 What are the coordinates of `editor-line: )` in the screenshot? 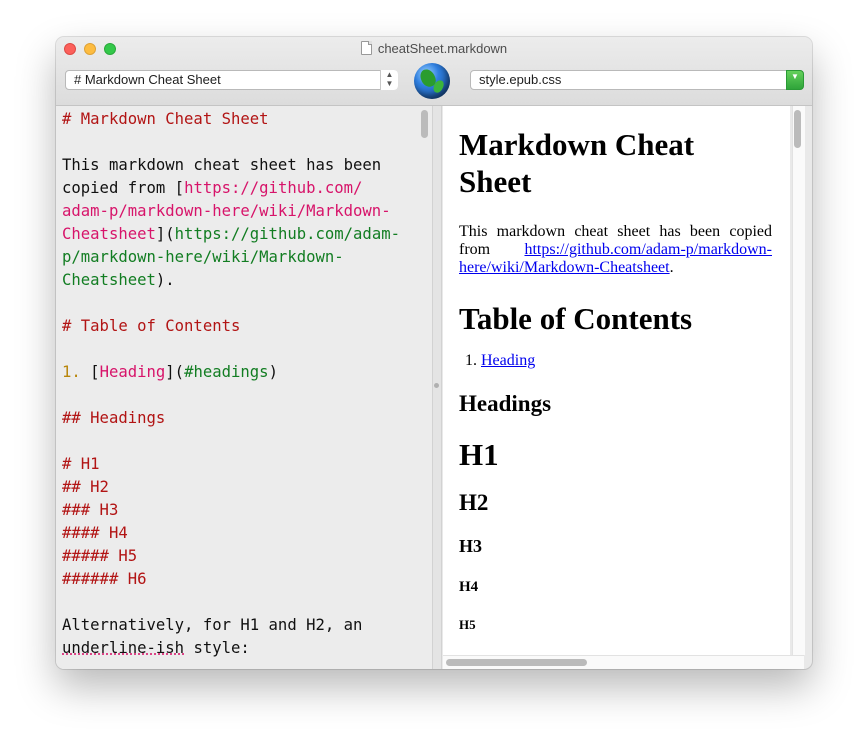 It's located at (273, 372).